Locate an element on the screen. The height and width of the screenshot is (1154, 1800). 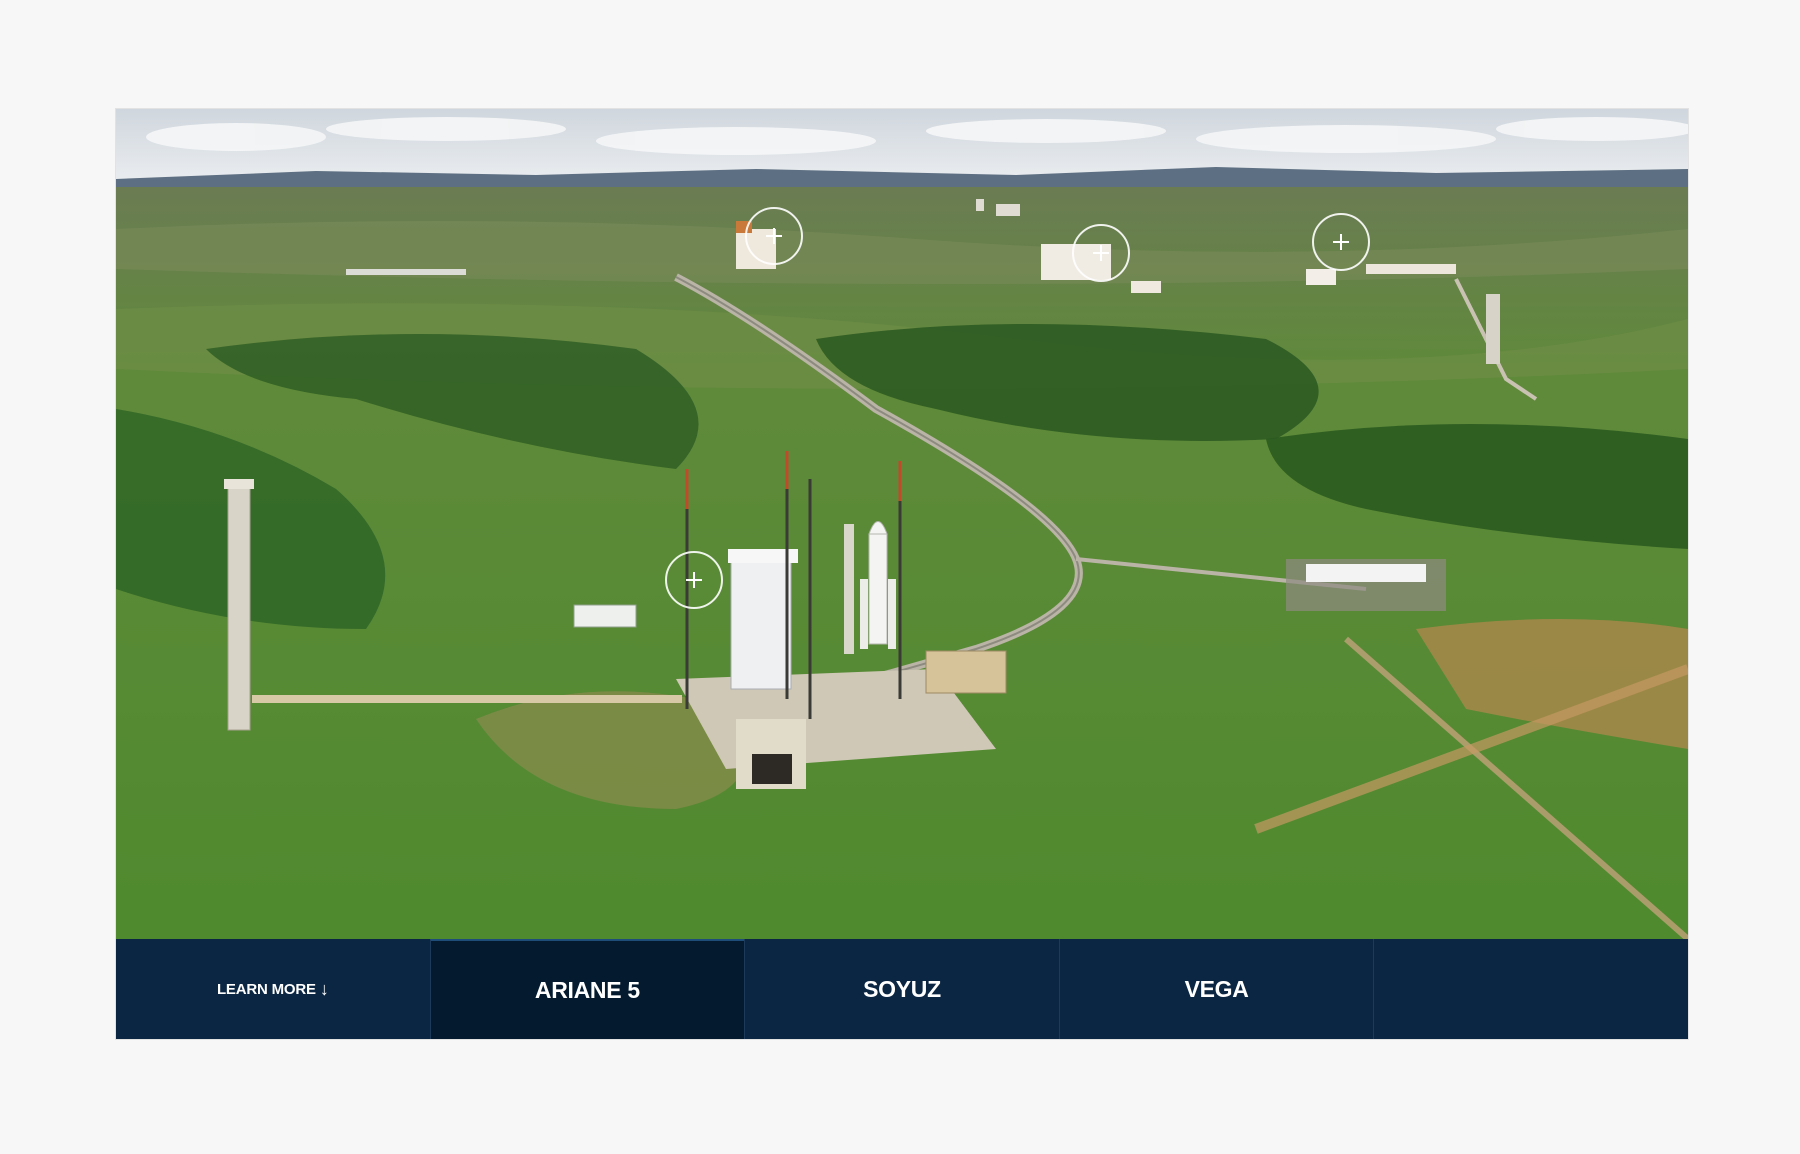
arrow-down-icon: ↓ is located at coordinates (324, 988).